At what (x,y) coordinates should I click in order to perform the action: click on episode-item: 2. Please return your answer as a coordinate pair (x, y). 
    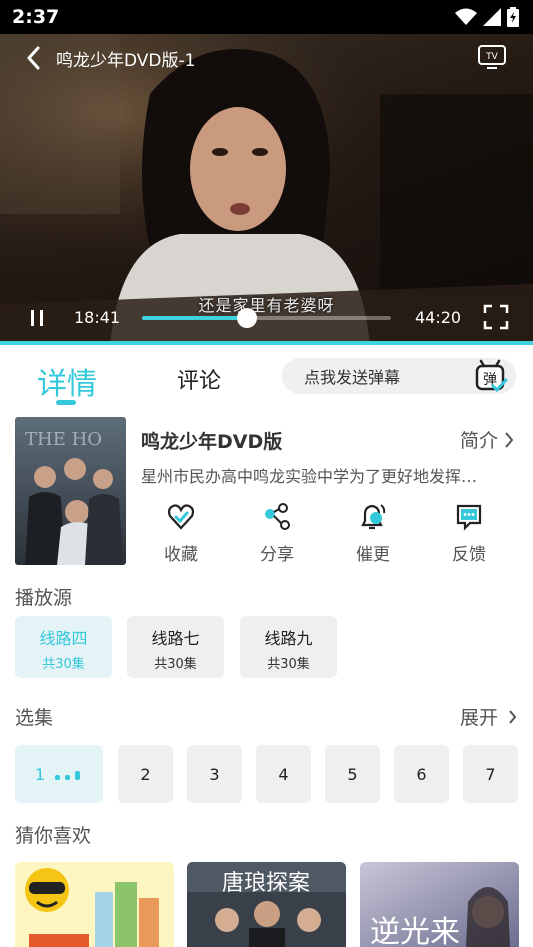
    Looking at the image, I should click on (145, 774).